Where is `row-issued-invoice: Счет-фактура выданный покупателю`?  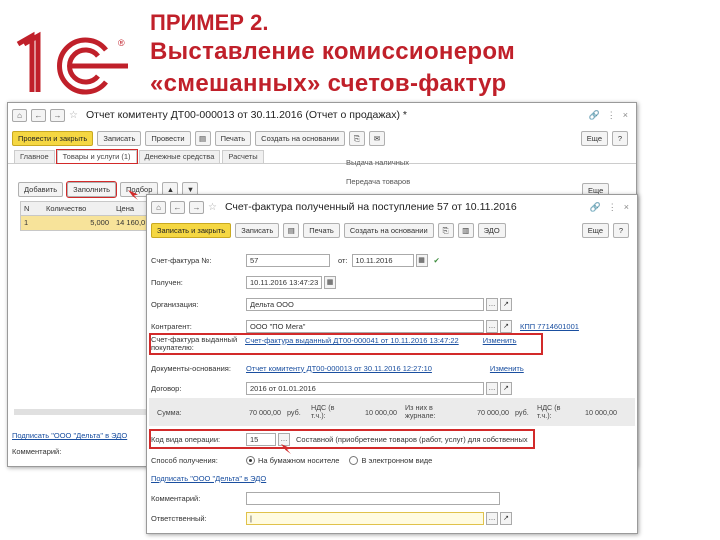
row-issued-invoice: Счет-фактура выданный покупателю is located at coordinates (334, 344).